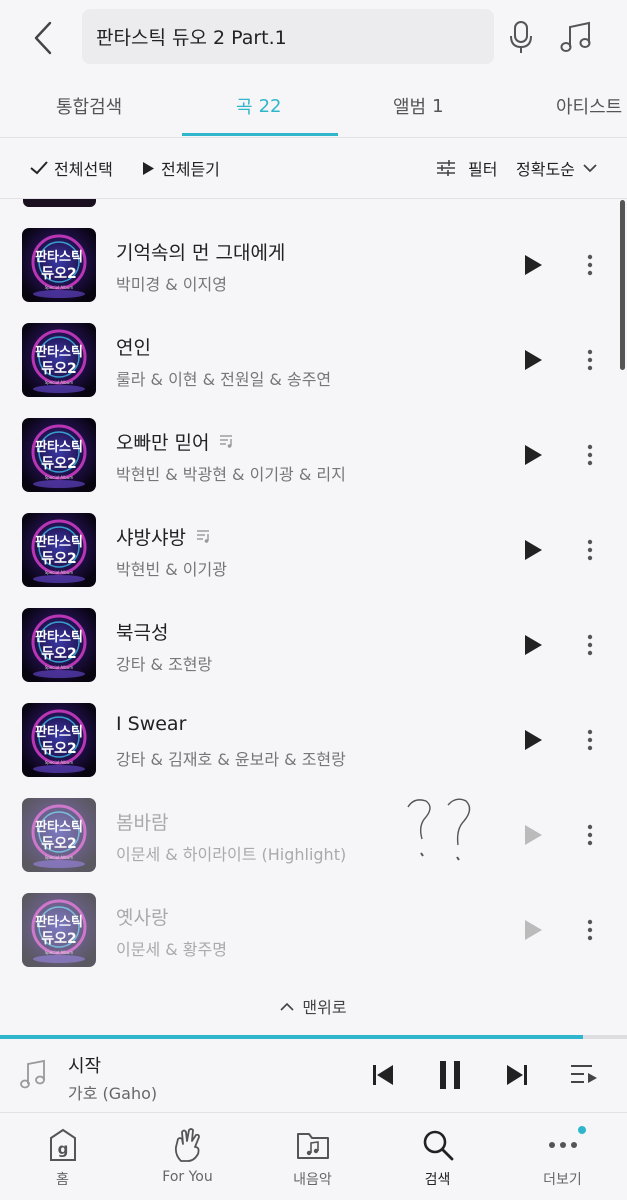  Describe the element at coordinates (231, 758) in the screenshot. I see `song-artist: 강타 & 김재호 & 윤보라 & 조현랑` at that location.